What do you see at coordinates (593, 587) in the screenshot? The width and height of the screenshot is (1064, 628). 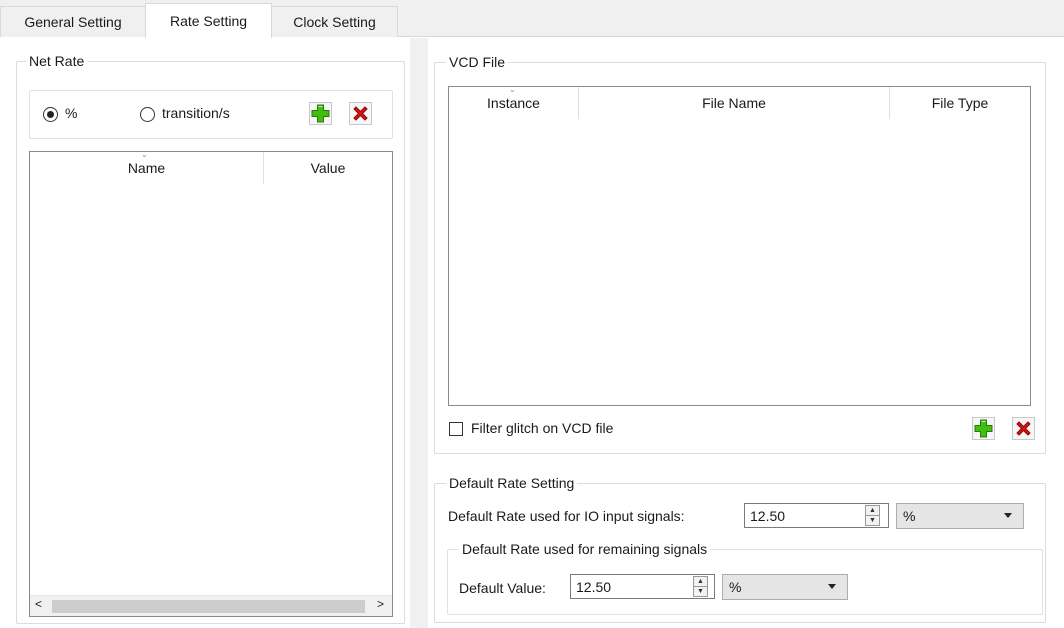 I see `default-value-input: 12.50` at bounding box center [593, 587].